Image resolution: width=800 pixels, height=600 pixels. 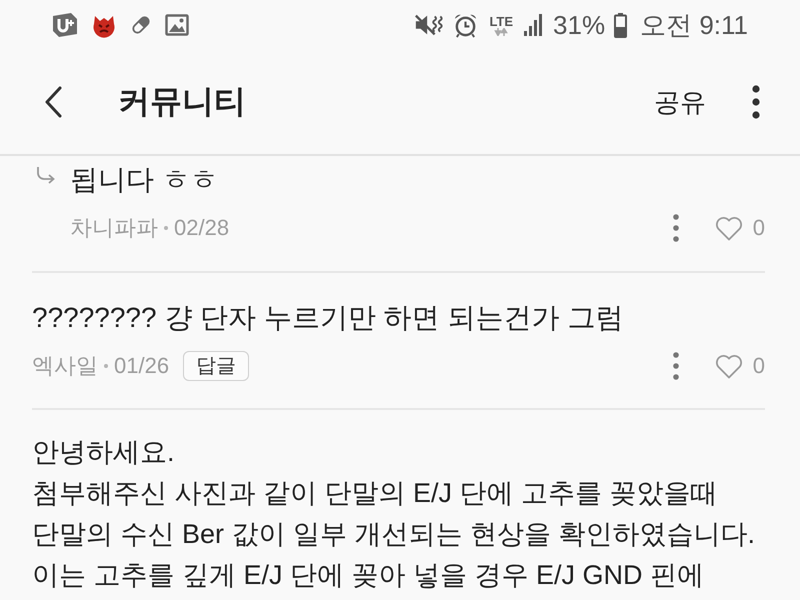 What do you see at coordinates (680, 102) in the screenshot?
I see `share-button: 공유` at bounding box center [680, 102].